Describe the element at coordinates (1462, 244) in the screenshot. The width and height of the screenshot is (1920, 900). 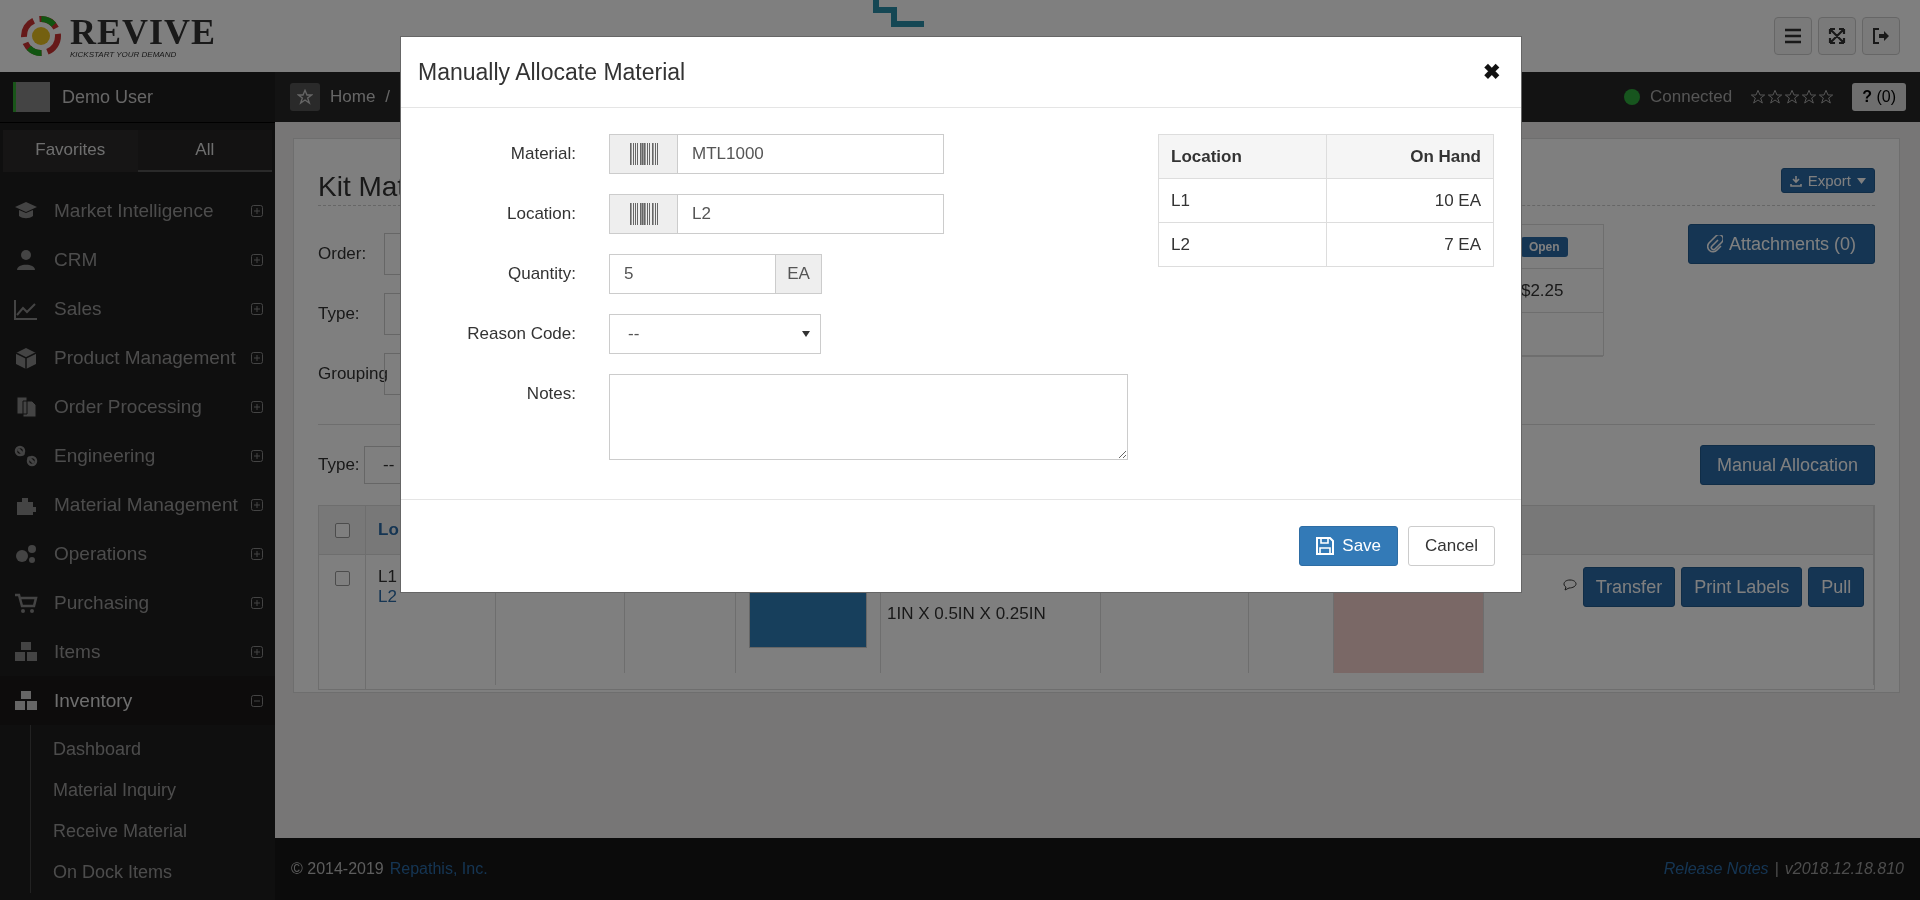
I see `table-cell-text: 7 EA` at that location.